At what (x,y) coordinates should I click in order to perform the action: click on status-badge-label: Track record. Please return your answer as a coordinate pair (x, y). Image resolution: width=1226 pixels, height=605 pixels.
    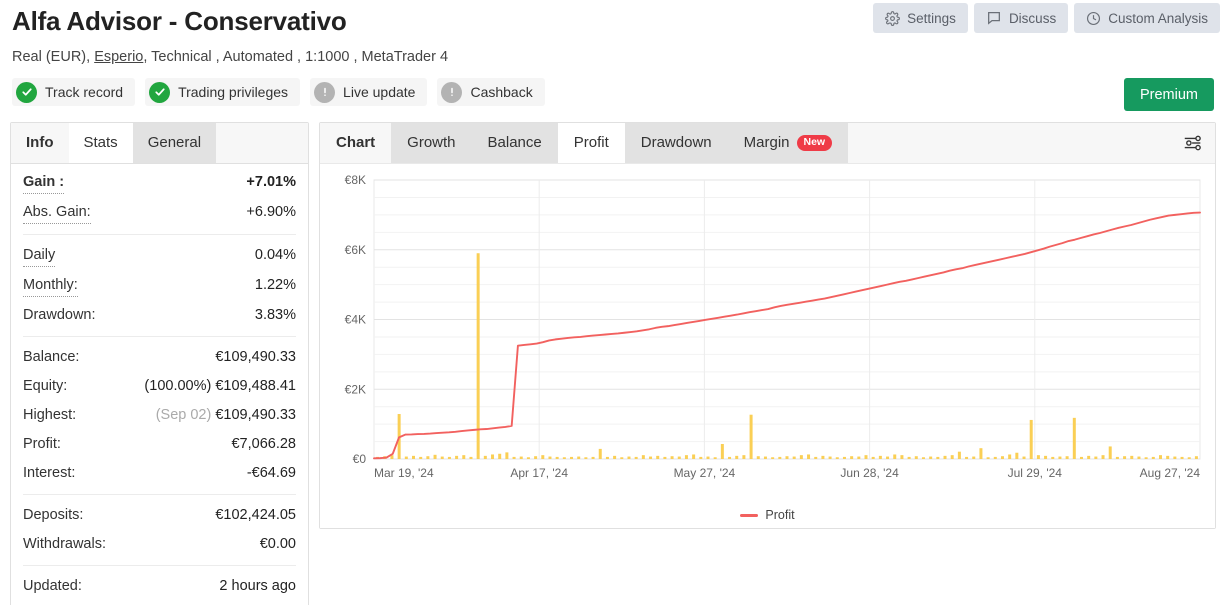
    Looking at the image, I should click on (84, 92).